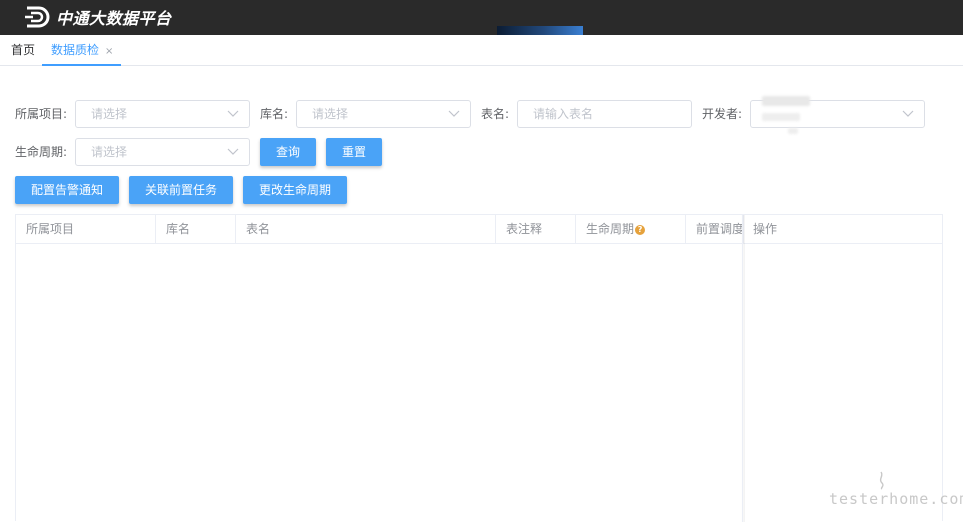 This screenshot has height=522, width=963. I want to click on tab-home: 首页, so click(23, 50).